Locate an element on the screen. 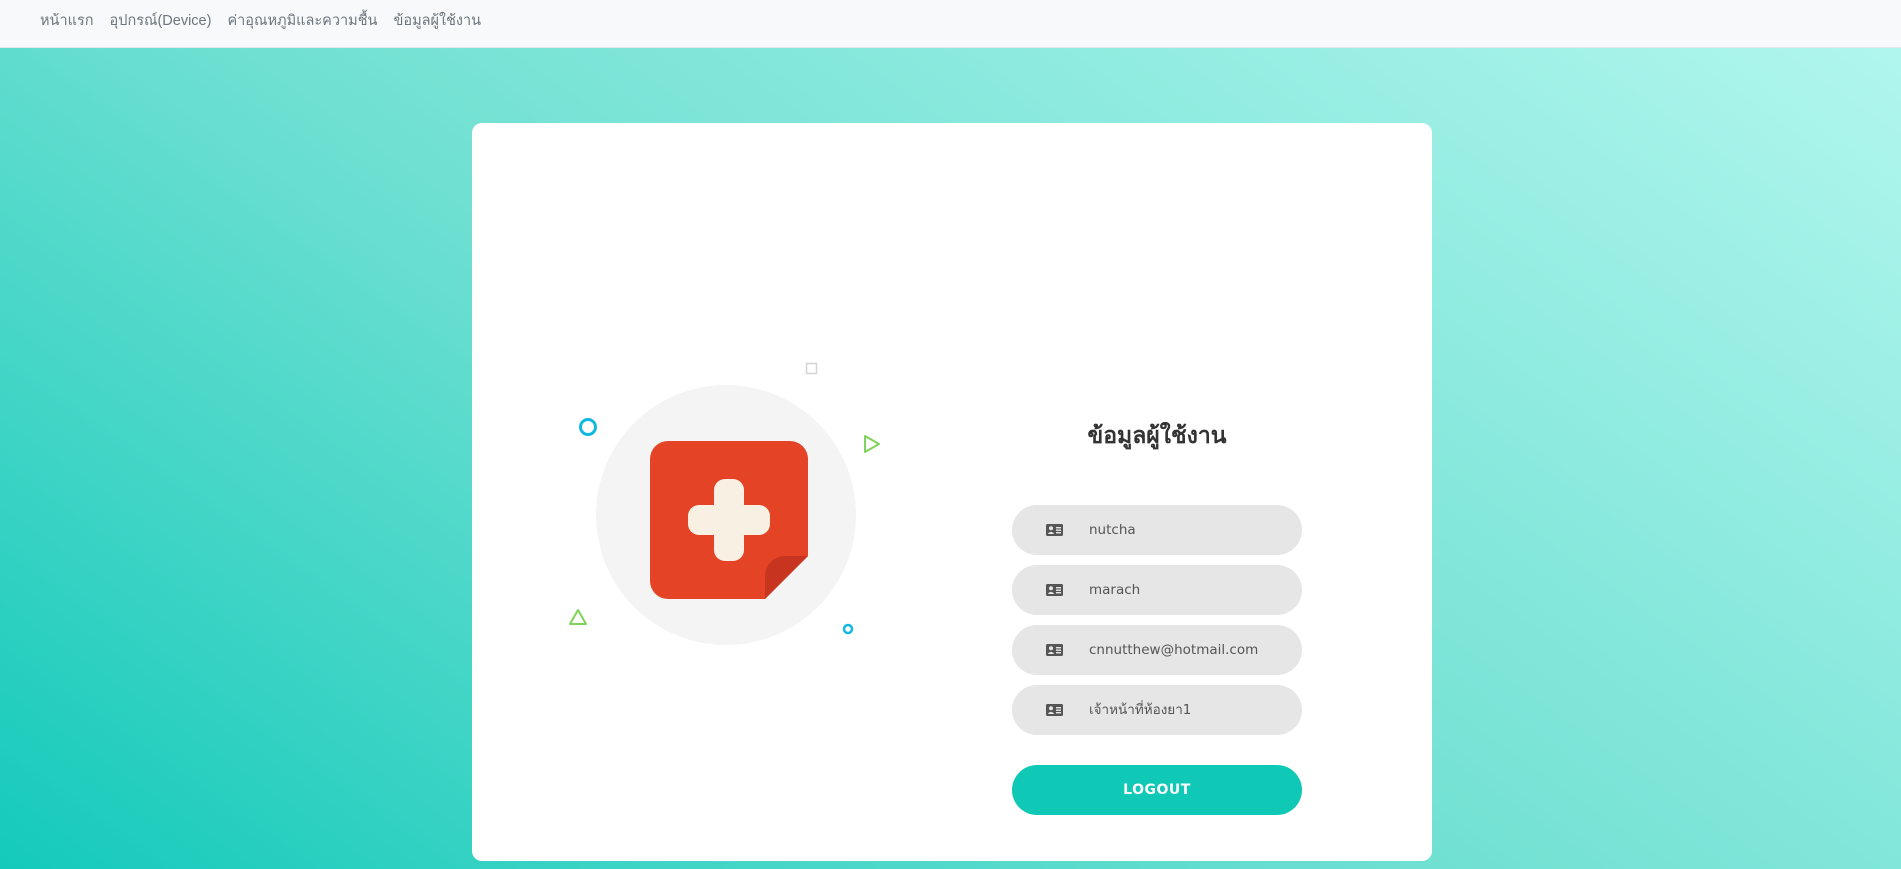 The image size is (1901, 869). deco-ring-icon is located at coordinates (588, 427).